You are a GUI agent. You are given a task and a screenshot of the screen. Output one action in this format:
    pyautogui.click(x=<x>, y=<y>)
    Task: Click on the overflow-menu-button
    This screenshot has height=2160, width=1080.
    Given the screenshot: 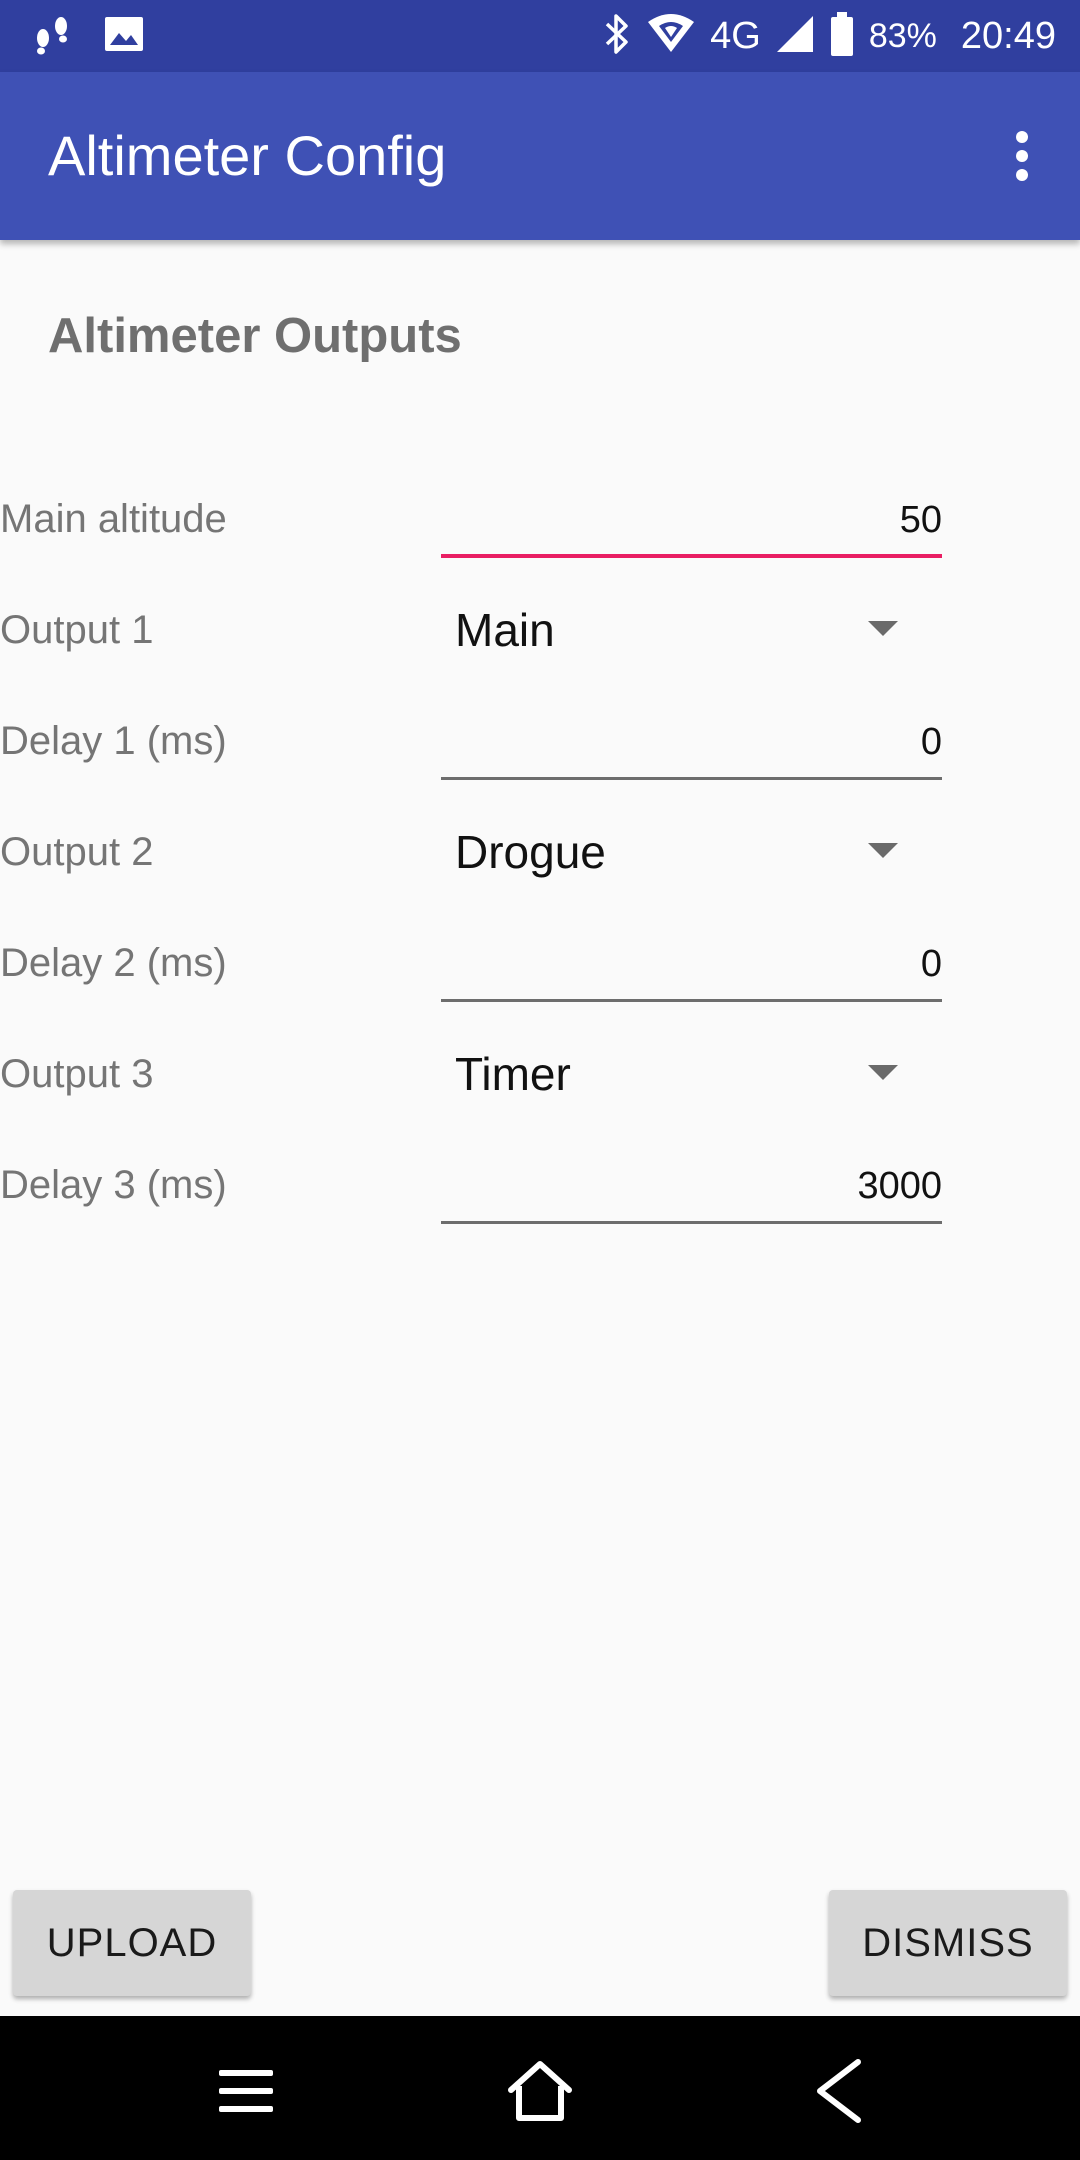 What is the action you would take?
    pyautogui.click(x=1022, y=156)
    